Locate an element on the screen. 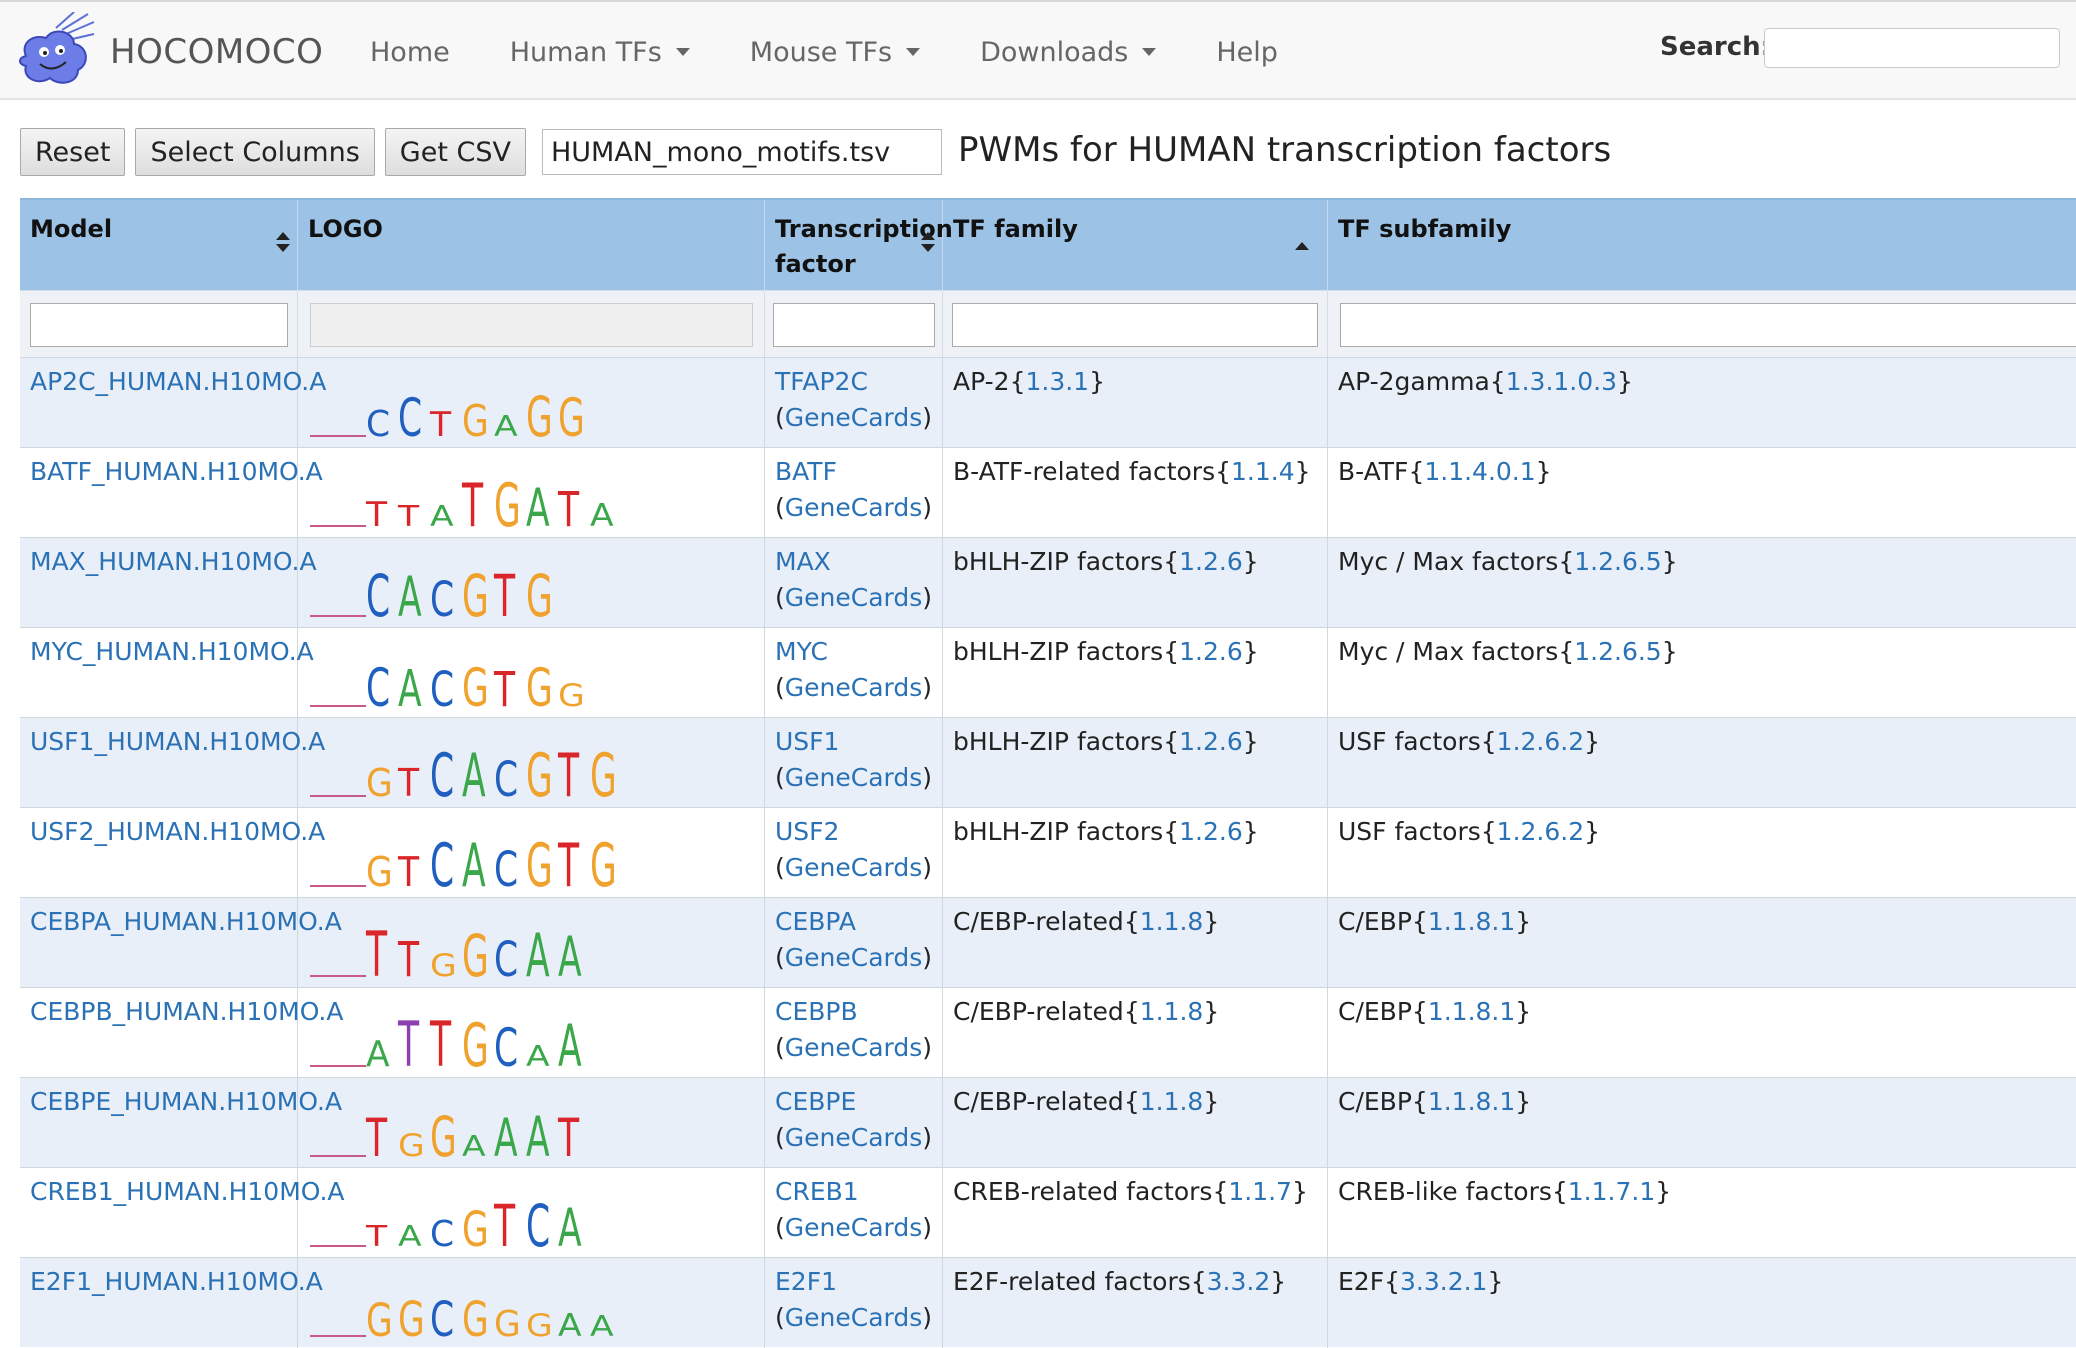 The width and height of the screenshot is (2076, 1348). model-link: USF2_HUMAN.H10MO.A is located at coordinates (177, 831).